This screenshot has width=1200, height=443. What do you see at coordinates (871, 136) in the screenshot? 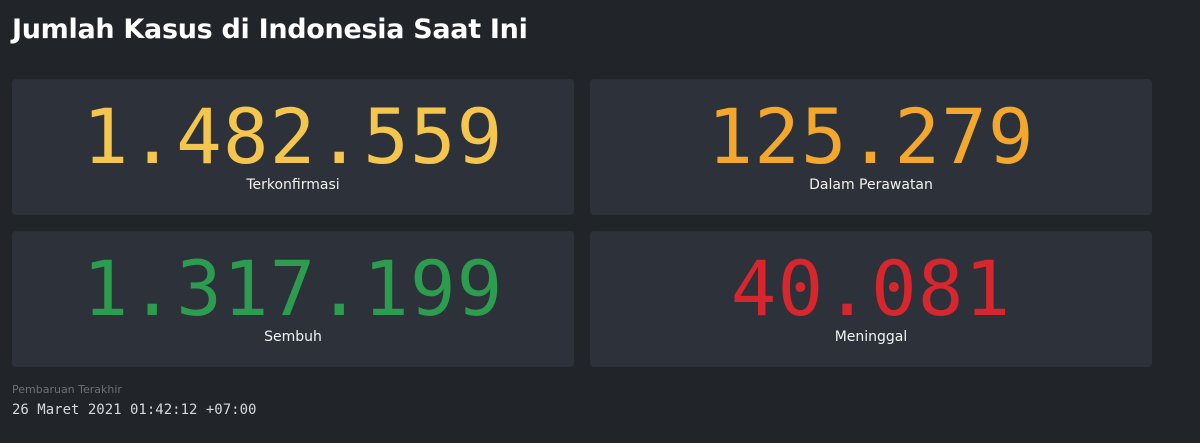
I see `in-treatment-count: 125.279` at bounding box center [871, 136].